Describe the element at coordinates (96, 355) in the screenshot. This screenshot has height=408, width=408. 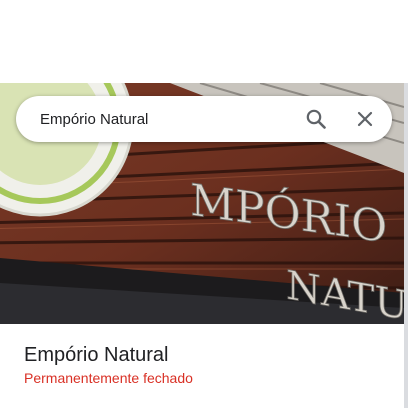
I see `place-title: Empório Natural` at that location.